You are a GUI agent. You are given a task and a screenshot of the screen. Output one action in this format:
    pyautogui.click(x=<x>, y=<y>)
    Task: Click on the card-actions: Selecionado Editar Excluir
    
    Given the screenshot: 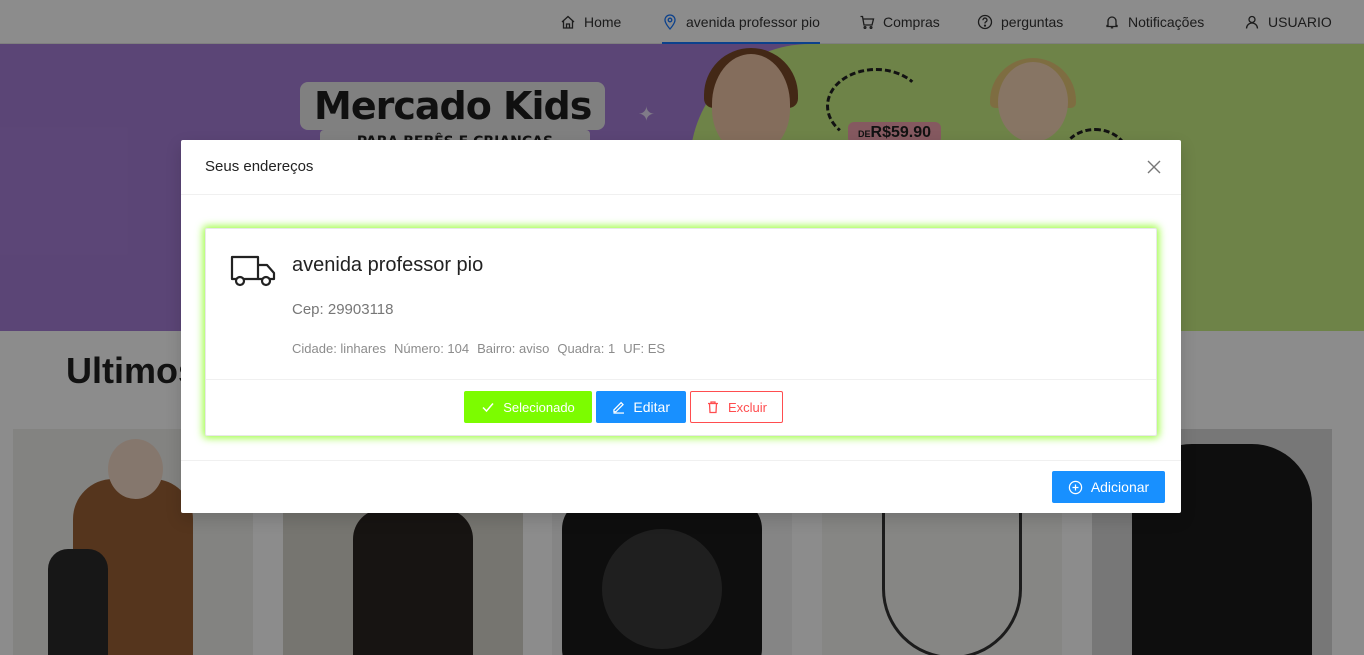 What is the action you would take?
    pyautogui.click(x=623, y=407)
    